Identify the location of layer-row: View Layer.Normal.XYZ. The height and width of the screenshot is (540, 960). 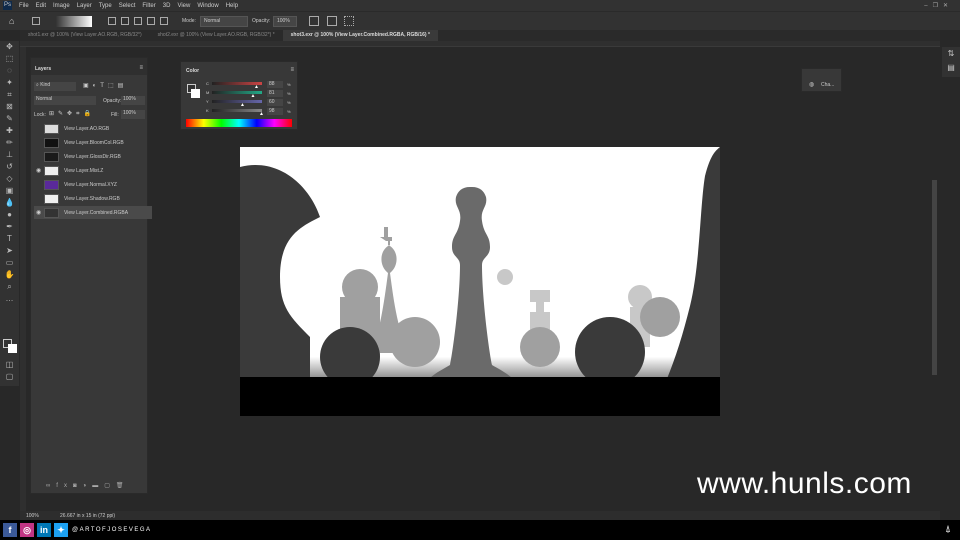
(93, 184).